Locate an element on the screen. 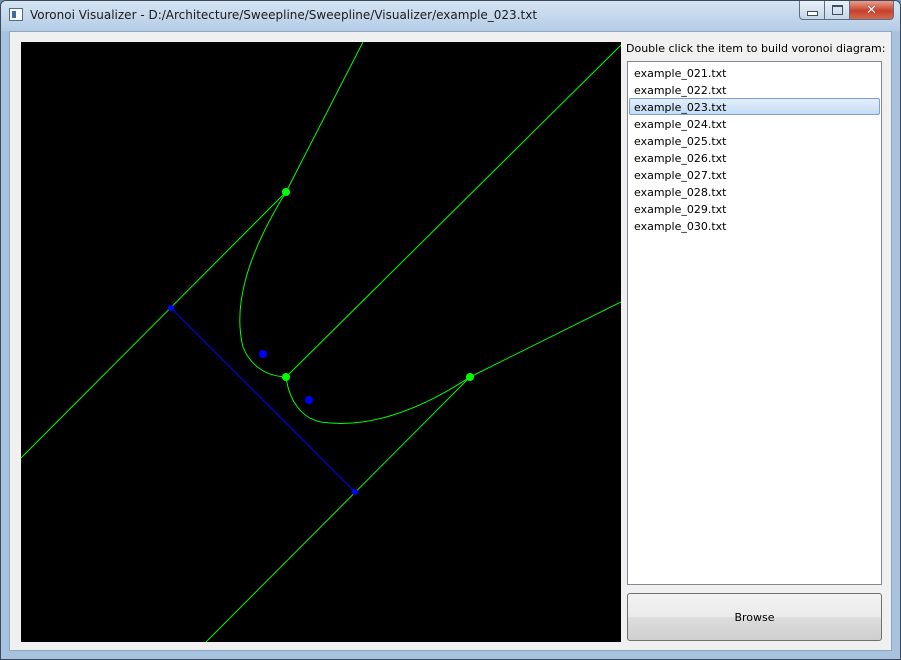  minimize-icon is located at coordinates (812, 13).